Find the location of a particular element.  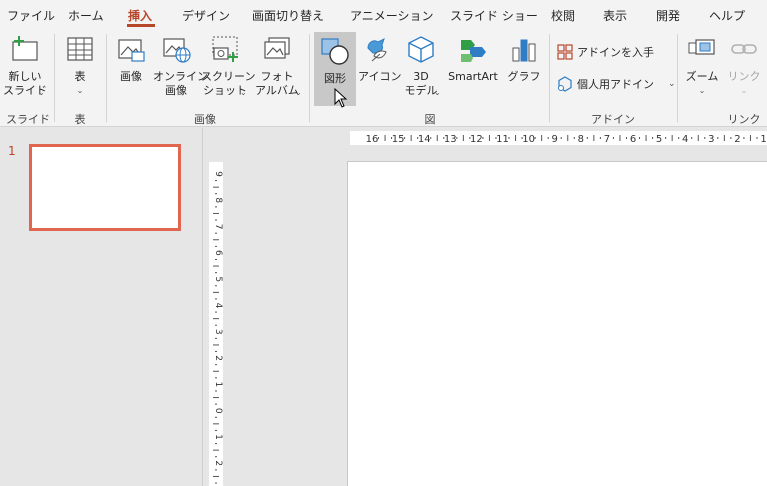

addin-hexagon-icon is located at coordinates (565, 84).